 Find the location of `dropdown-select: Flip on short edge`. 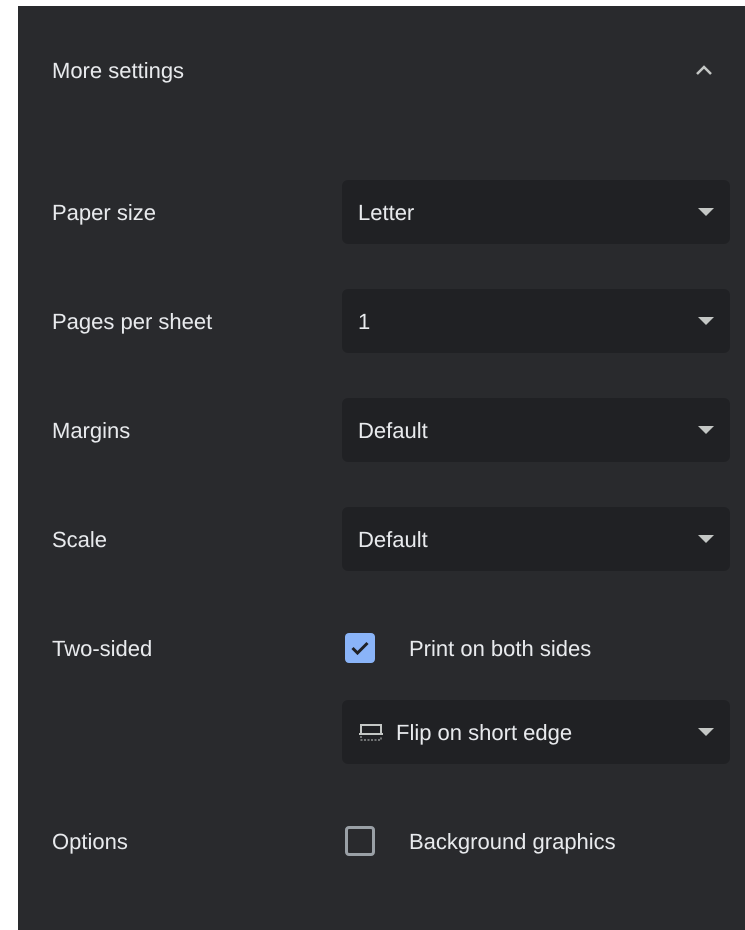

dropdown-select: Flip on short edge is located at coordinates (536, 732).